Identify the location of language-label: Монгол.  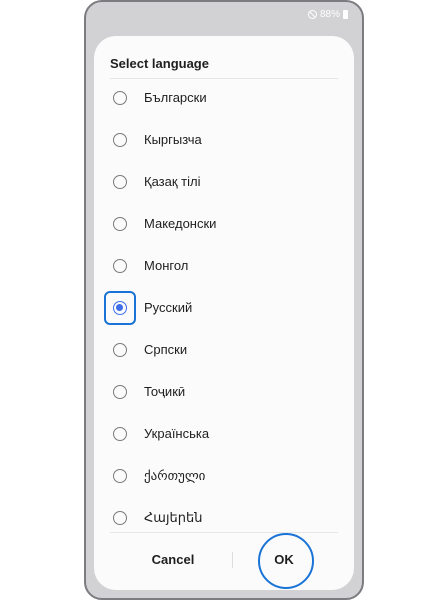
(166, 265).